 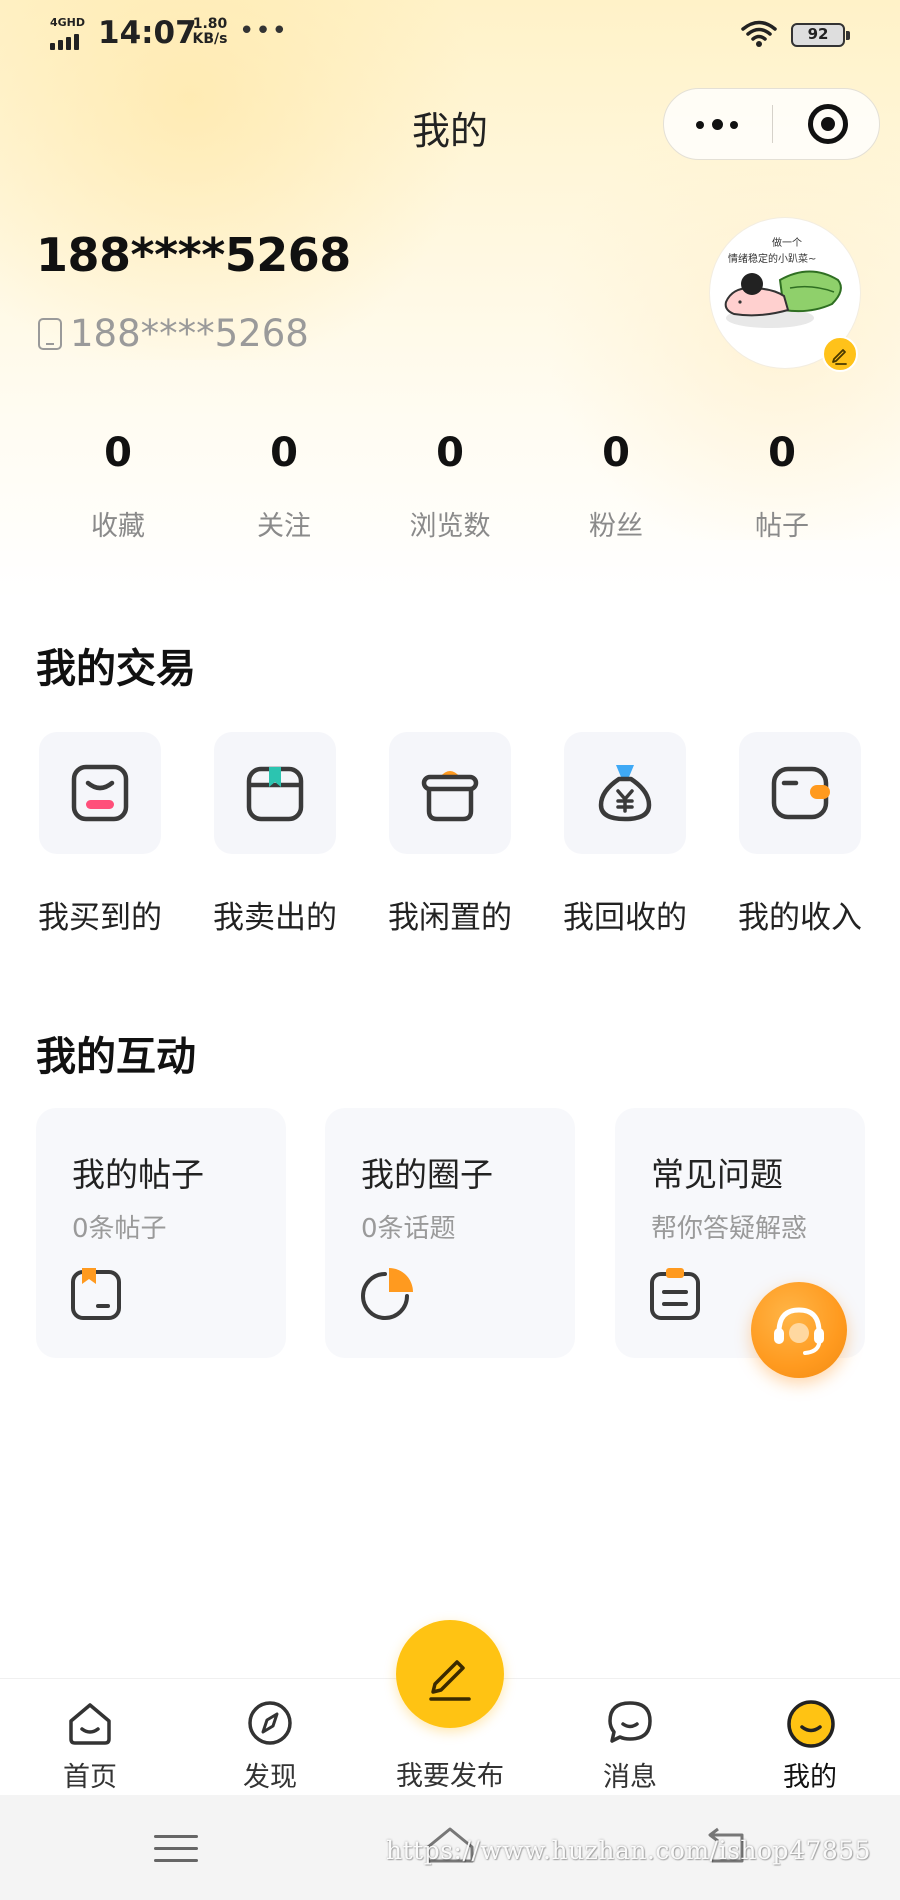 What do you see at coordinates (119, 1229) in the screenshot?
I see `card-subtitle: 0条帖子` at bounding box center [119, 1229].